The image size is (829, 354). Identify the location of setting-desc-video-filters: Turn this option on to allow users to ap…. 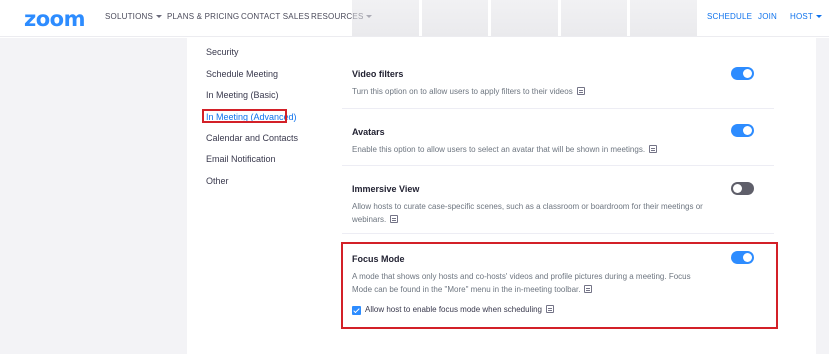
(532, 91).